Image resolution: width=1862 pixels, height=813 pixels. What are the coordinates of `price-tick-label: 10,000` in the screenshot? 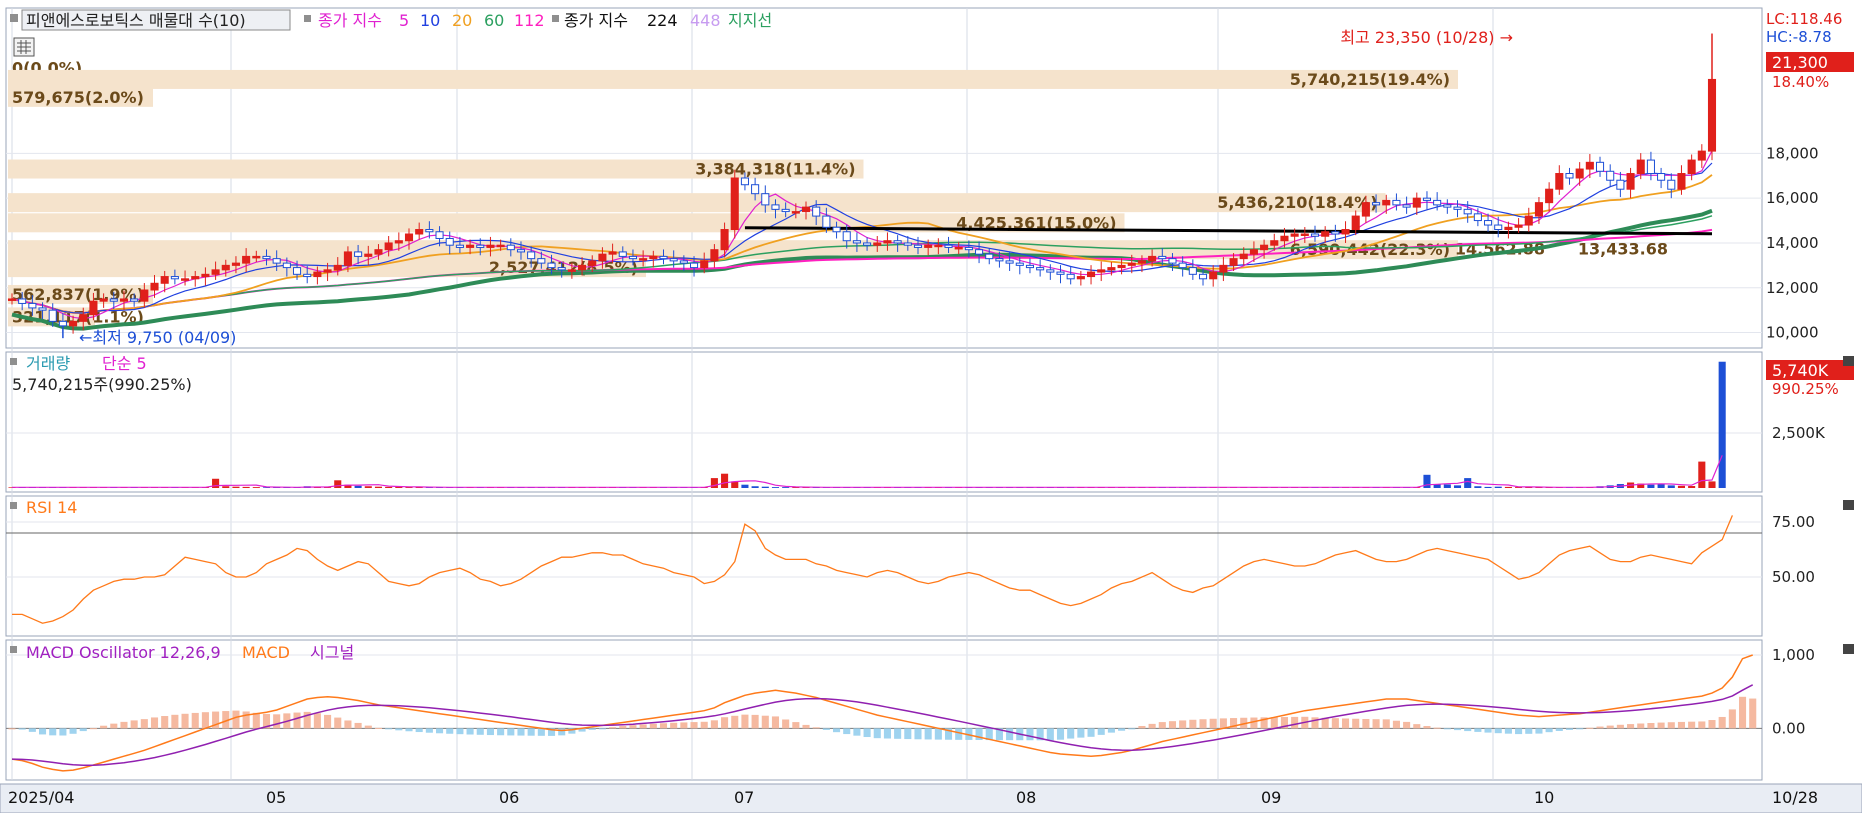 It's located at (1792, 333).